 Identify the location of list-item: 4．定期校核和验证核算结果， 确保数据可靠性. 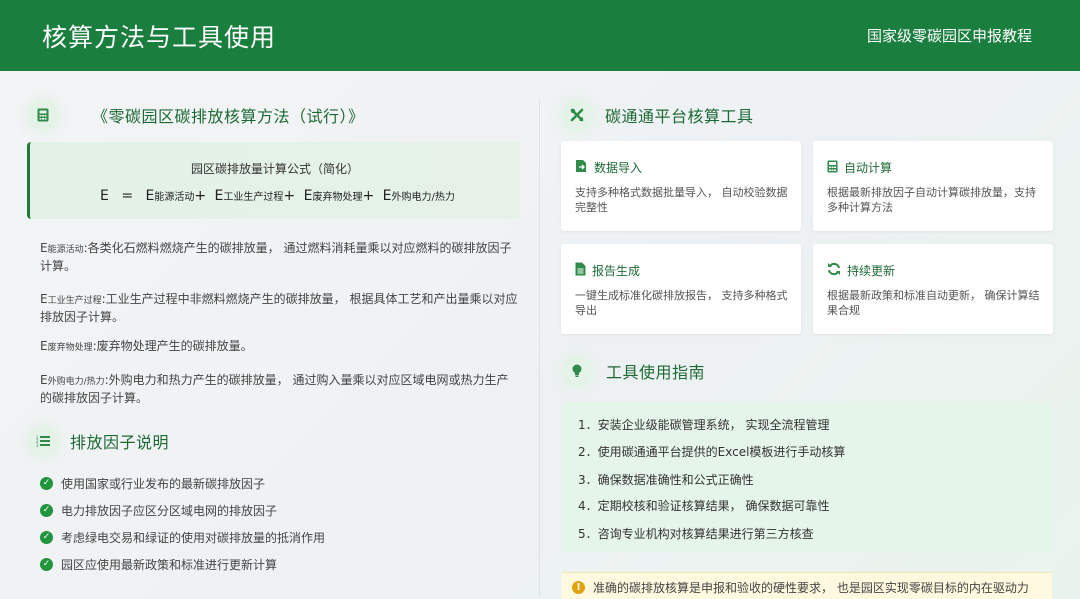
(704, 506).